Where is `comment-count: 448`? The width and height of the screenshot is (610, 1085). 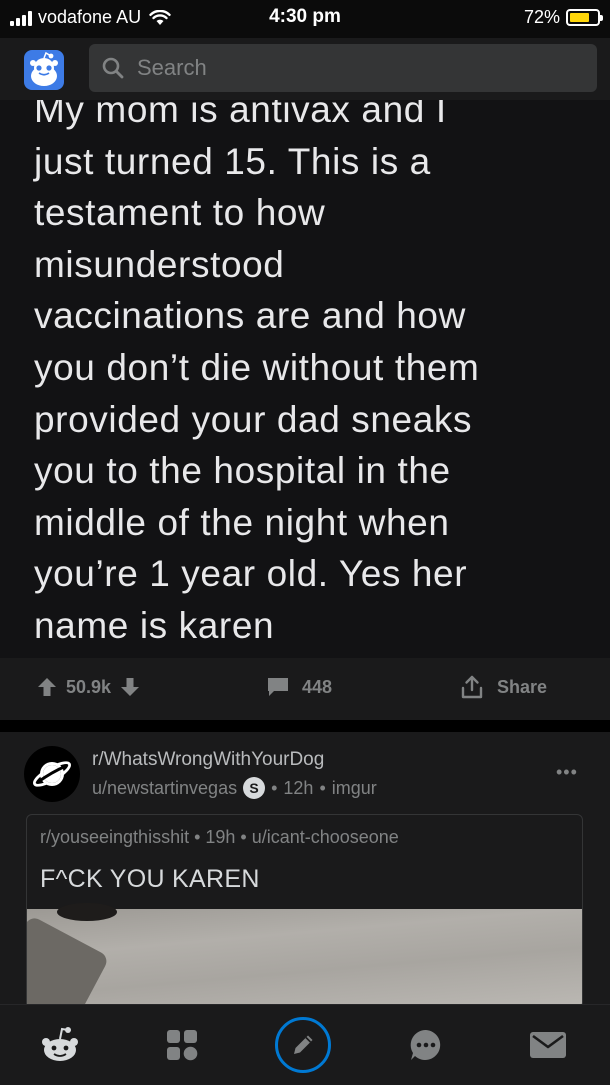 comment-count: 448 is located at coordinates (317, 686).